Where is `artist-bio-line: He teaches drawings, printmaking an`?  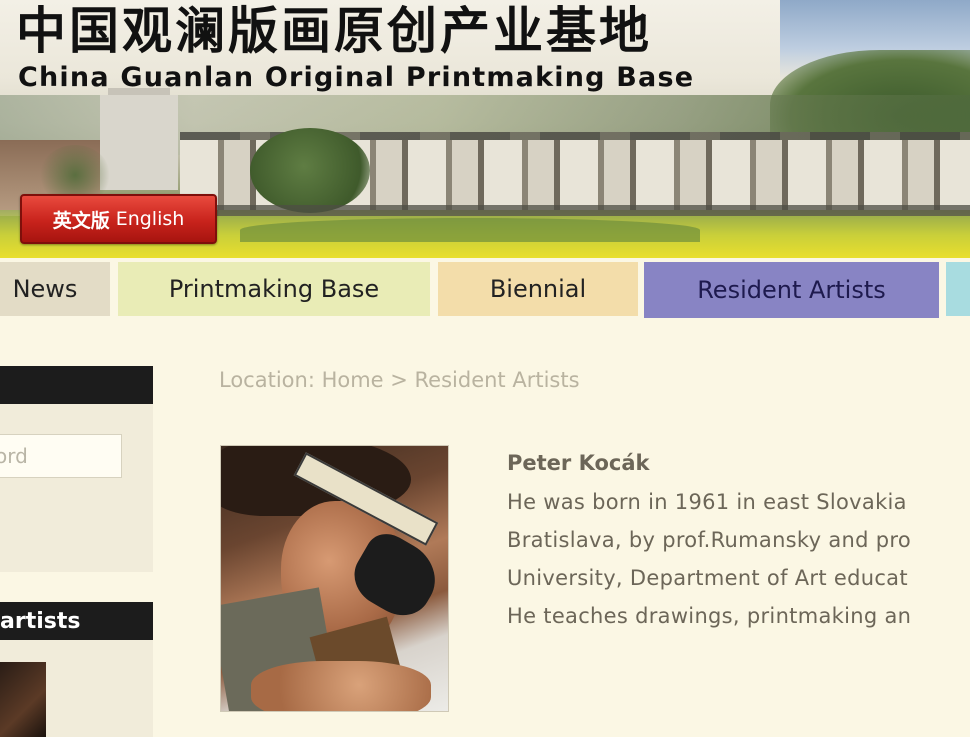
artist-bio-line: He teaches drawings, printmaking an is located at coordinates (709, 616).